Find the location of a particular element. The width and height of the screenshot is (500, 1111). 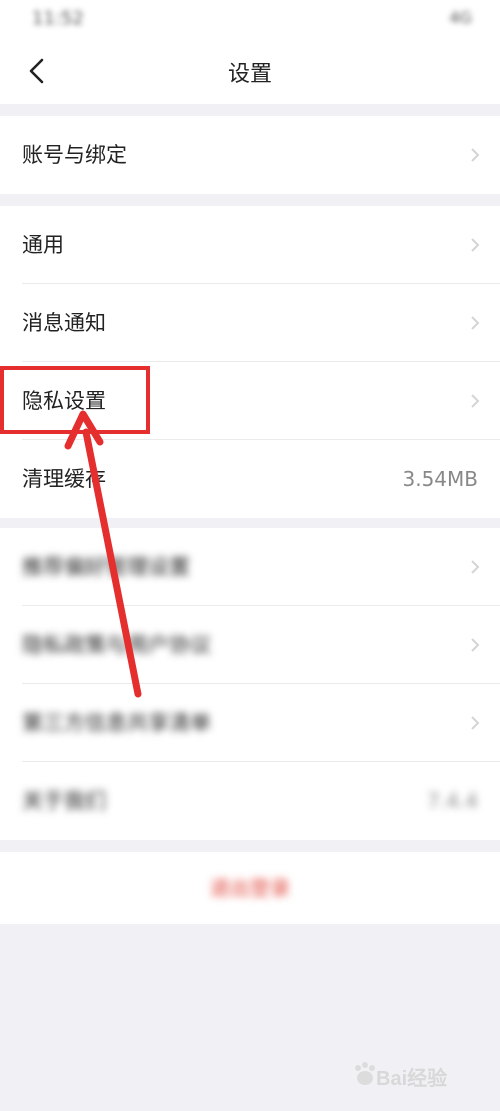

settings-item-label: 第三方信息共享清单 is located at coordinates (116, 723).